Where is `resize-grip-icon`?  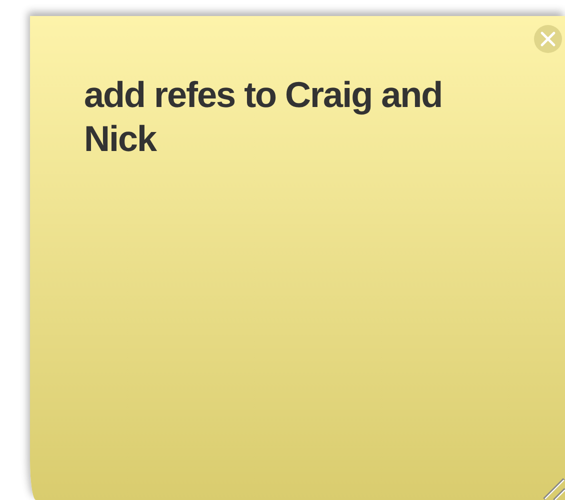
resize-grip-icon is located at coordinates (553, 488).